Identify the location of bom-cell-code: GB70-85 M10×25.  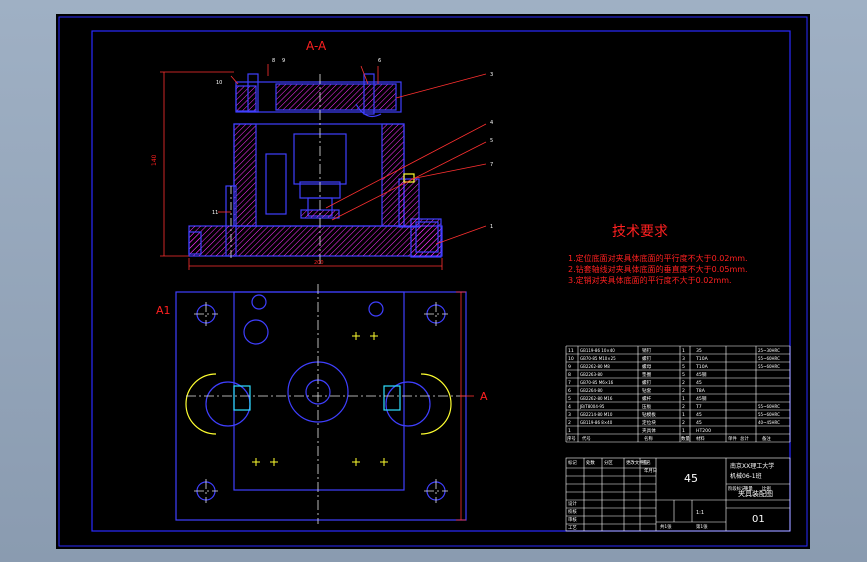
(598, 358).